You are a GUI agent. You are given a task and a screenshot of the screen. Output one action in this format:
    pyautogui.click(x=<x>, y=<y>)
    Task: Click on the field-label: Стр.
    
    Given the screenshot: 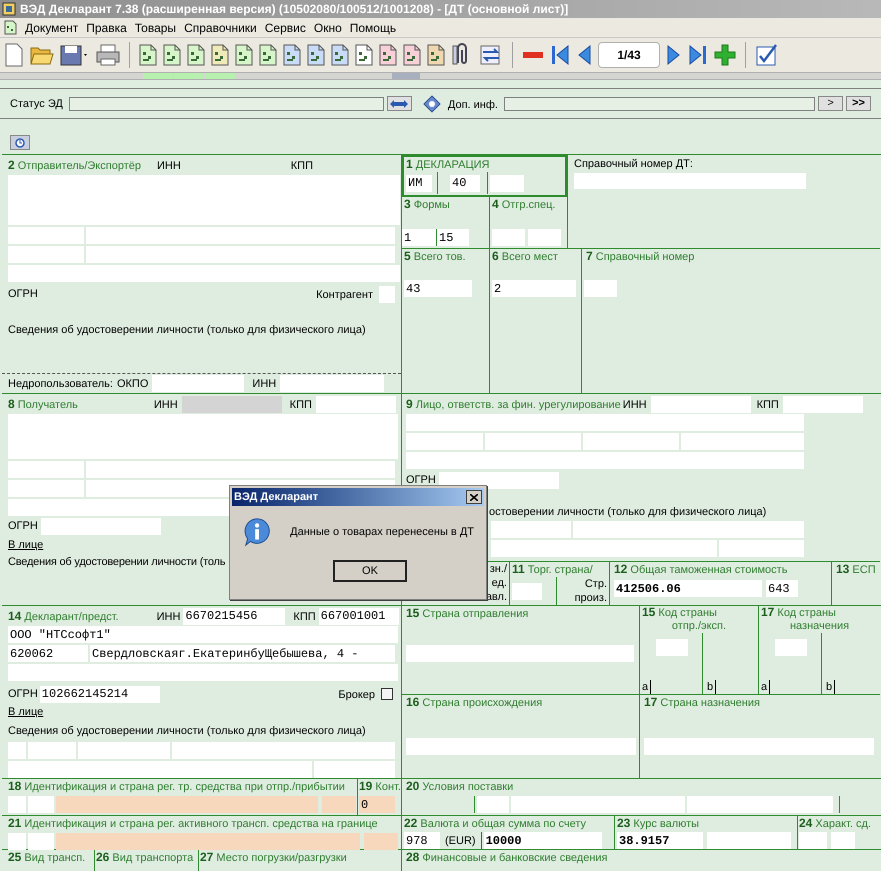 What is the action you would take?
    pyautogui.click(x=595, y=584)
    